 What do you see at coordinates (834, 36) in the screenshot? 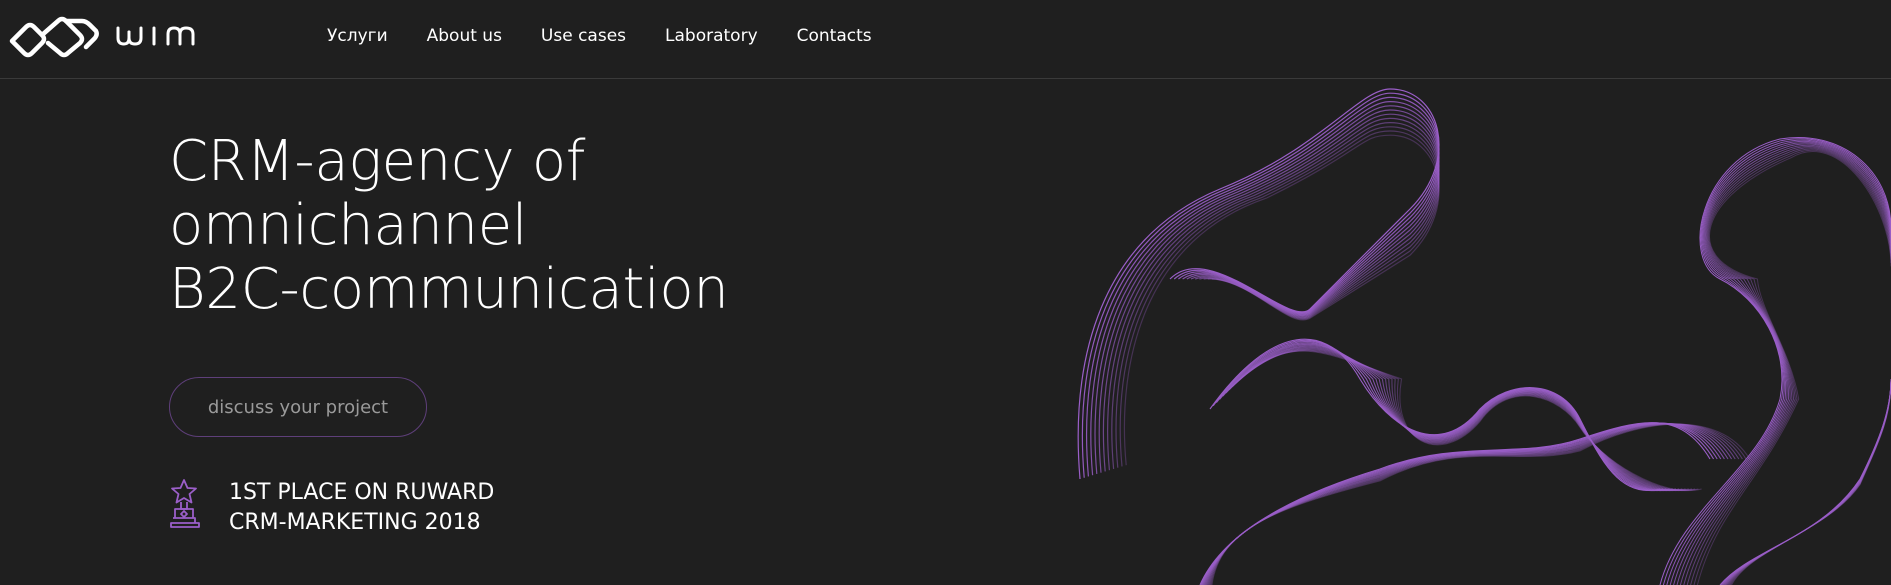
I see `nav-item-contacts: Contacts` at bounding box center [834, 36].